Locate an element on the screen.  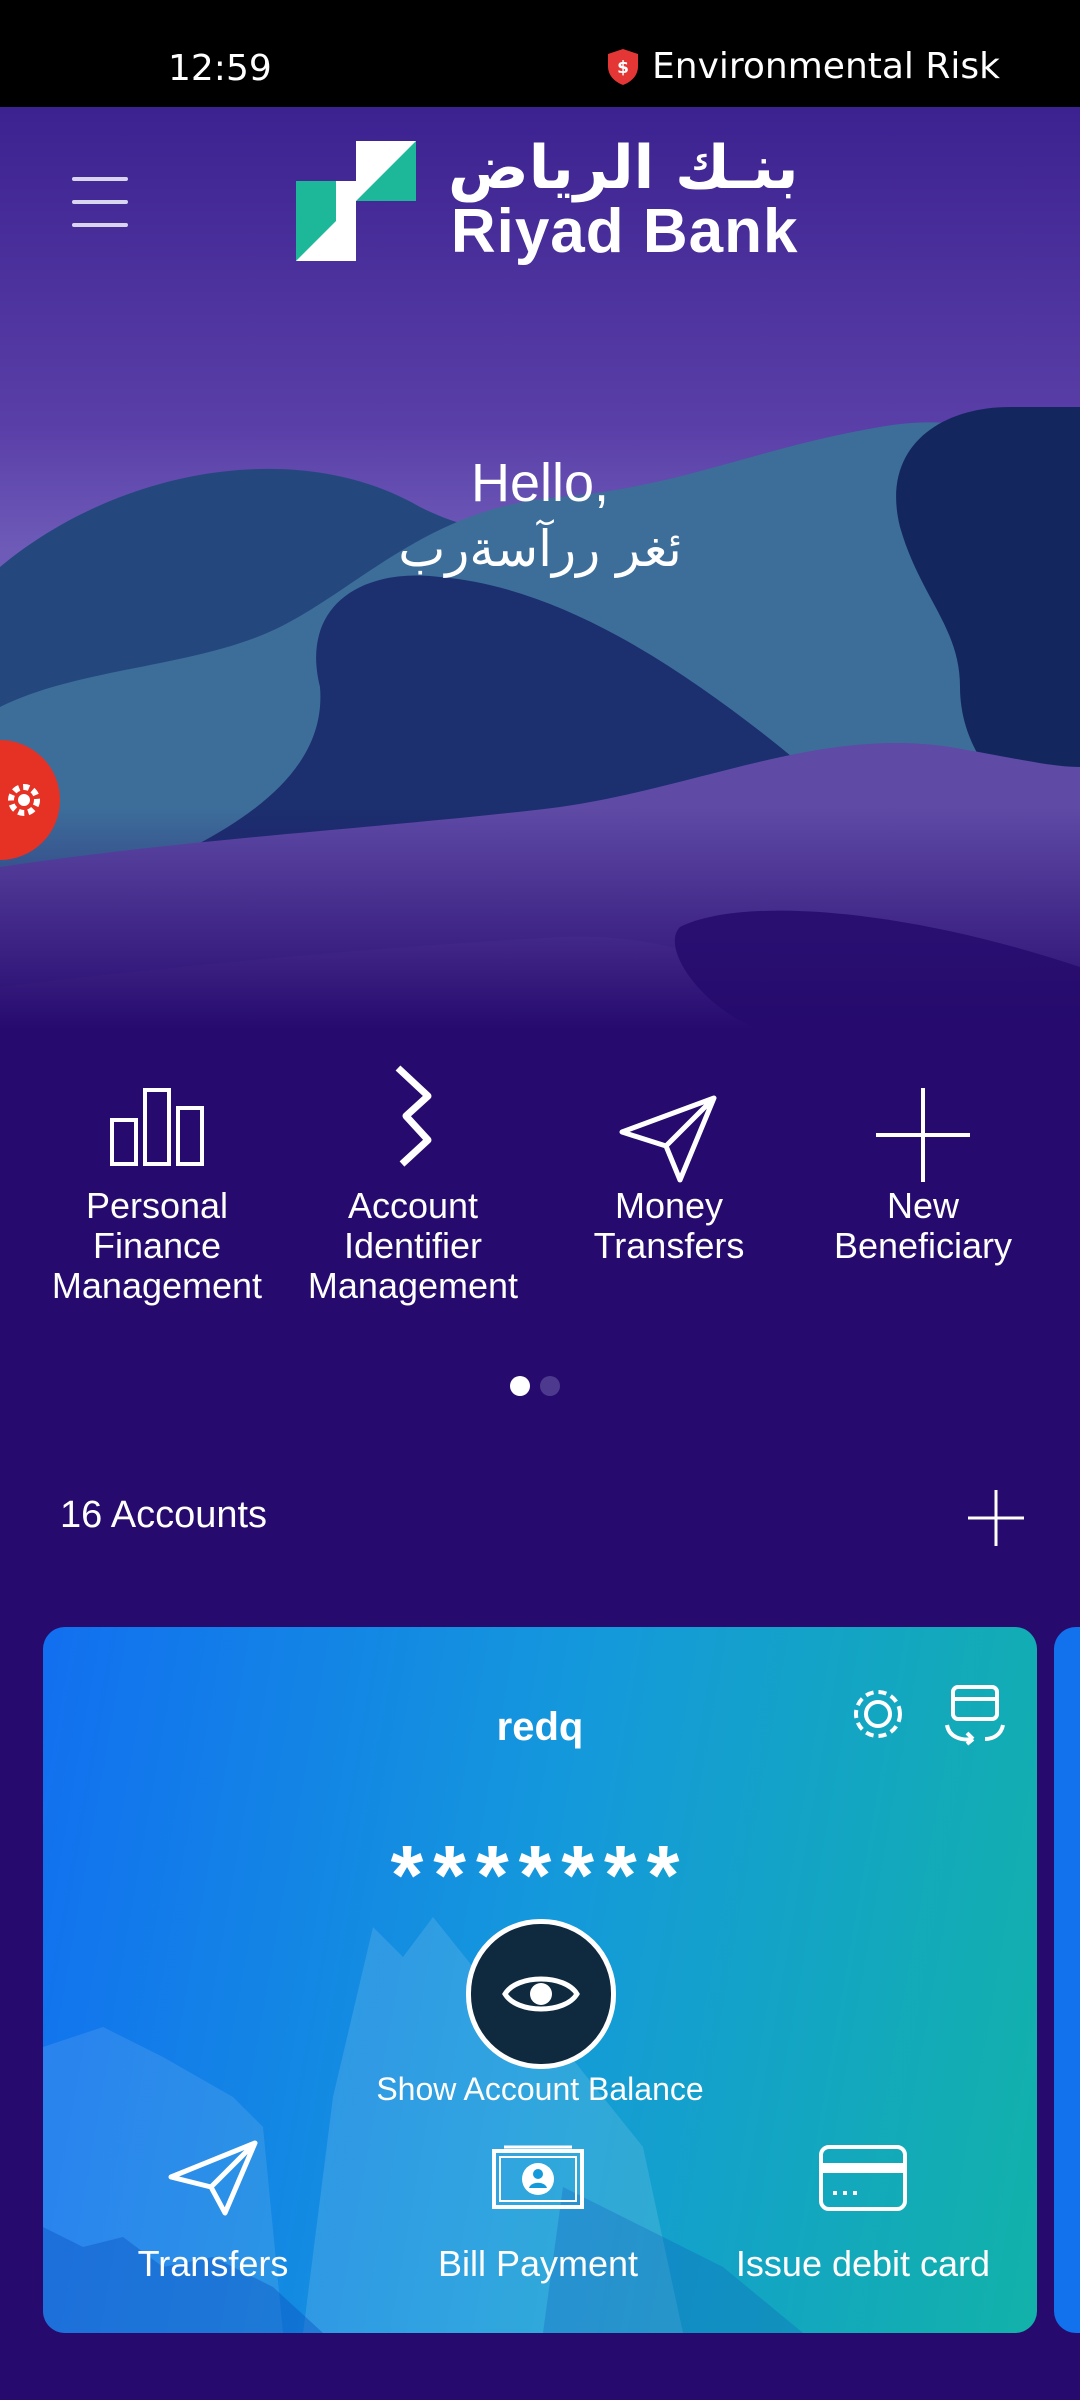
identifier-icon is located at coordinates (413, 1116).